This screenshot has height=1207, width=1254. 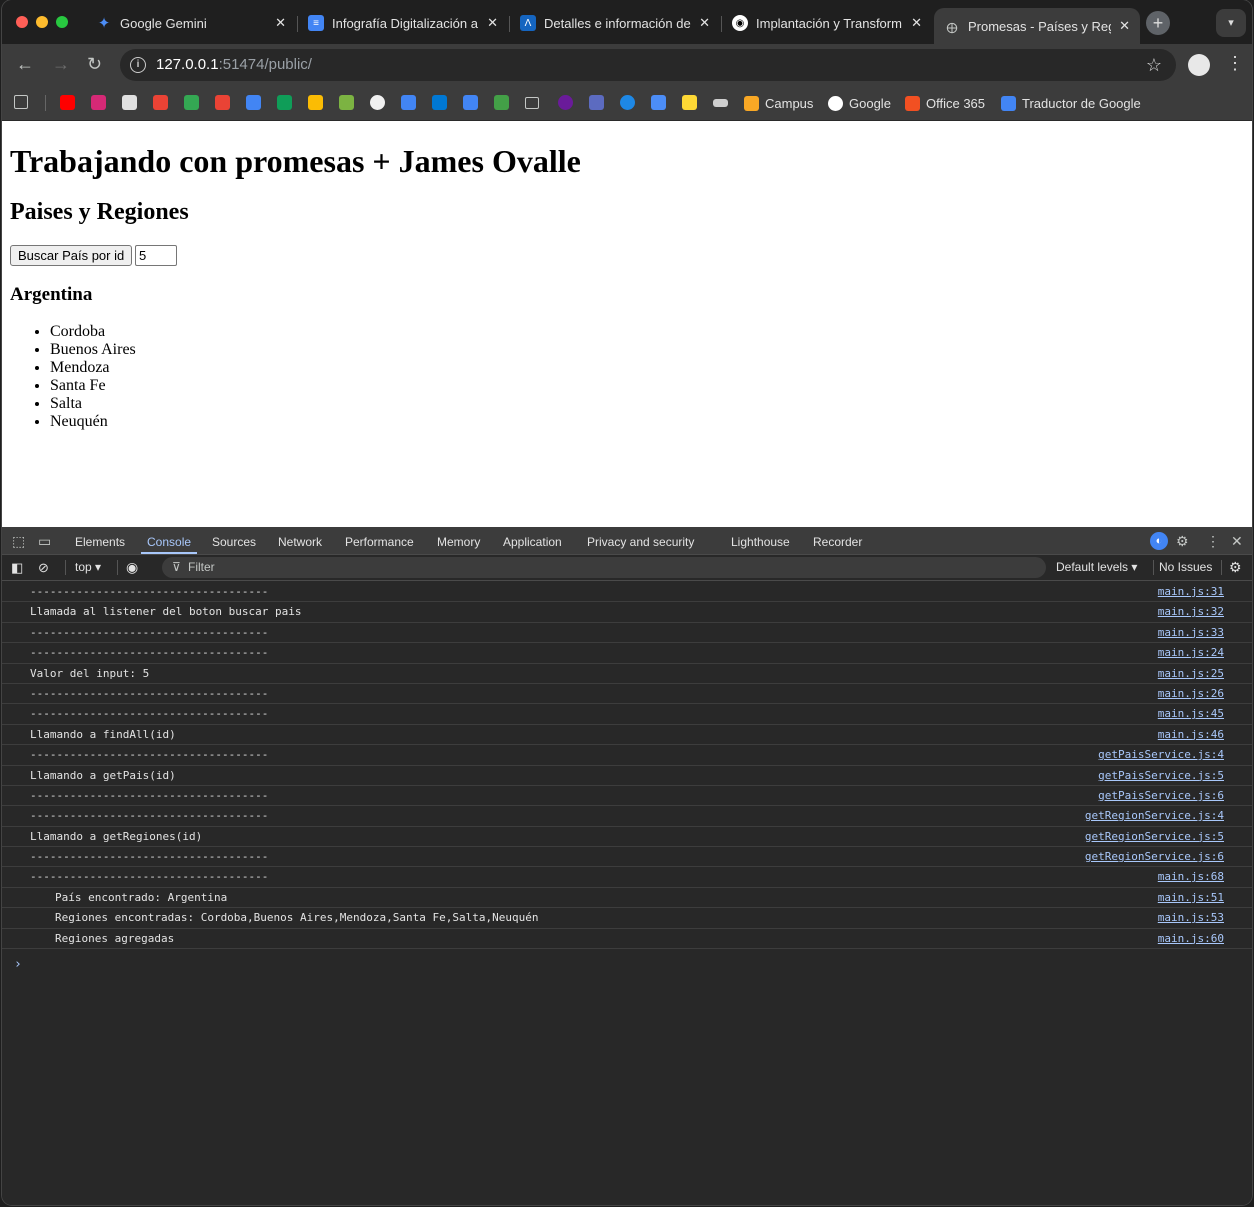 What do you see at coordinates (1182, 541) in the screenshot?
I see `gear-icon: ⚙` at bounding box center [1182, 541].